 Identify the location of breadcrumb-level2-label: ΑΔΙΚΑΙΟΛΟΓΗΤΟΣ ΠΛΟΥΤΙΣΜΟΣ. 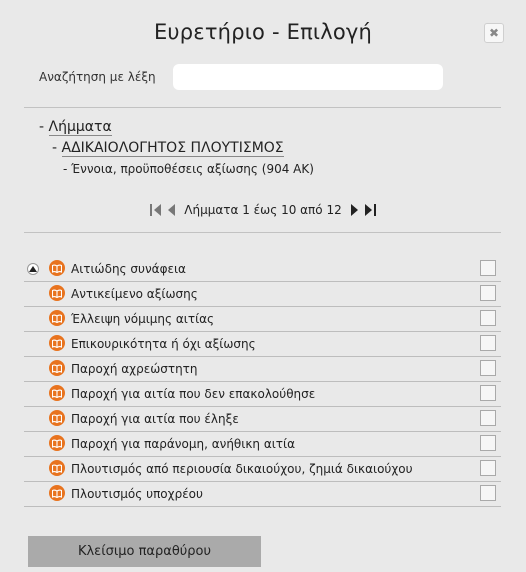
(172, 148).